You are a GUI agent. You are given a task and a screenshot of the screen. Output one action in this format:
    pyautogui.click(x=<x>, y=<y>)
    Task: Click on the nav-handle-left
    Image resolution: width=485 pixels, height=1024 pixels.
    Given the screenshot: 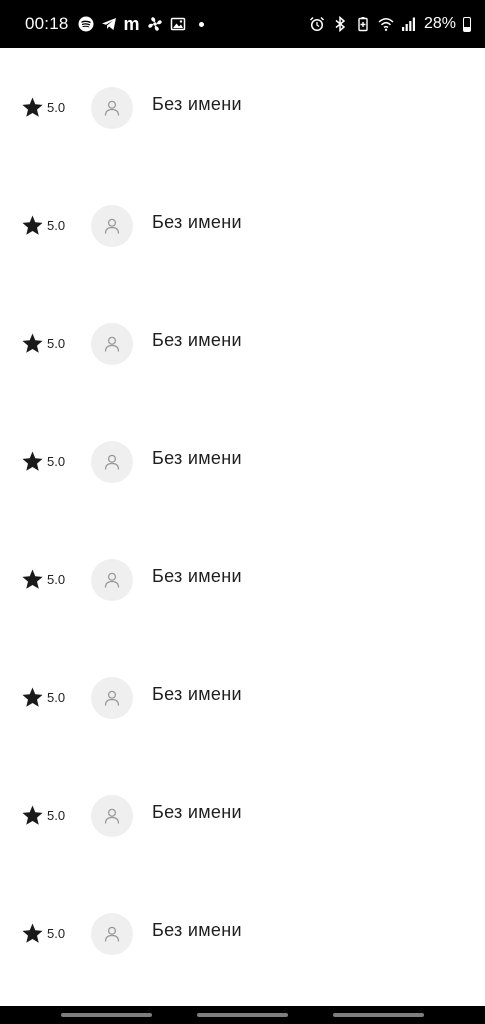 What is the action you would take?
    pyautogui.click(x=106, y=1015)
    